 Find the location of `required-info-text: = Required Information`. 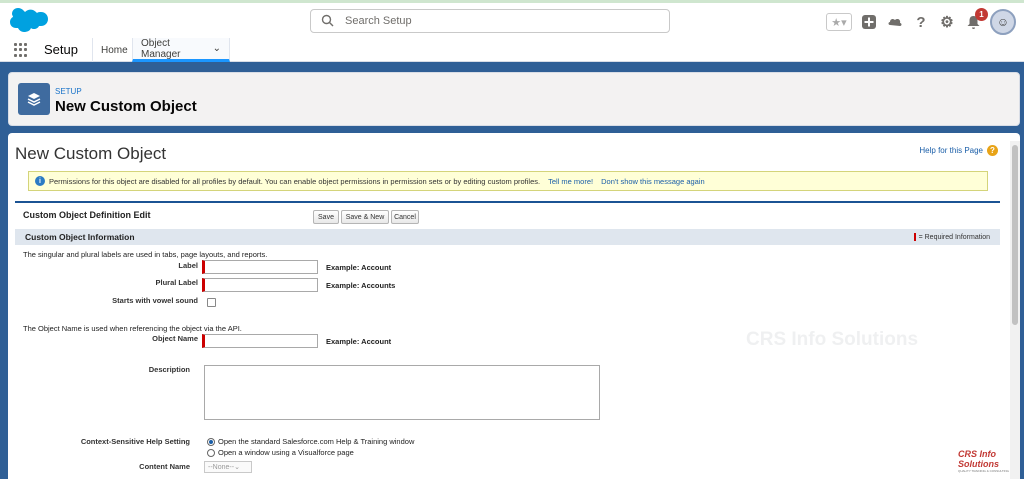

required-info-text: = Required Information is located at coordinates (954, 237).